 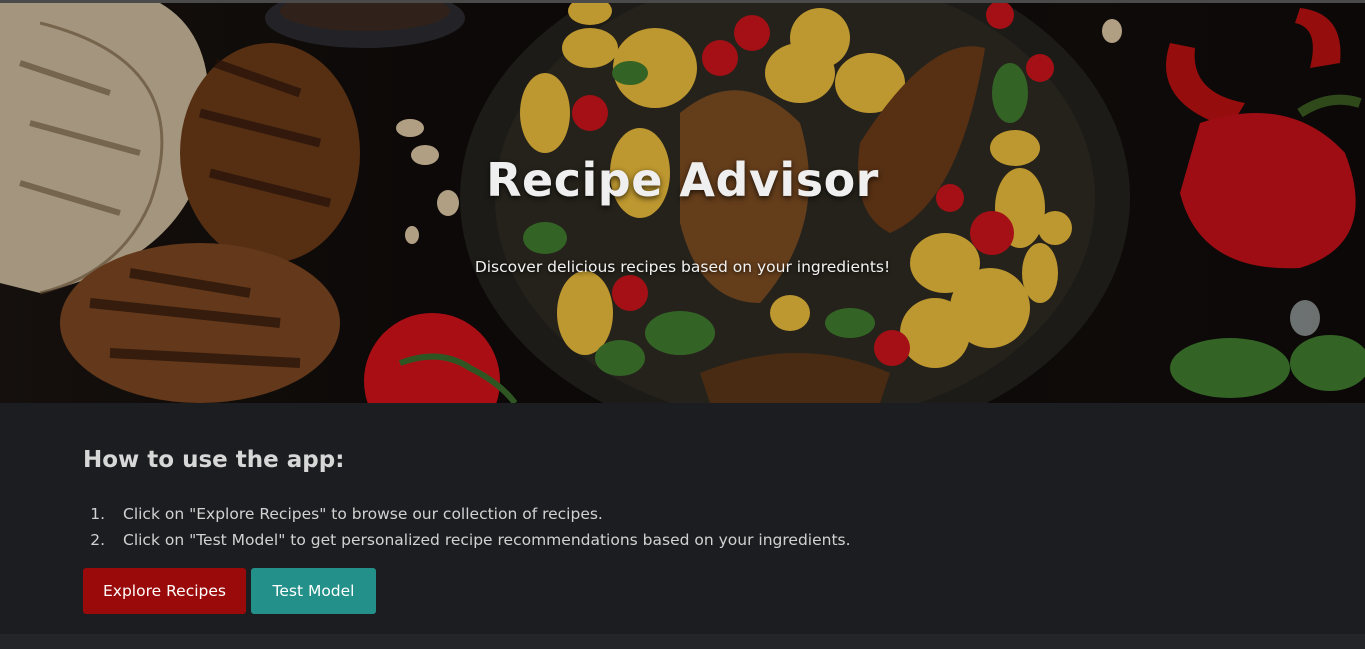 I want to click on step-number: 1., so click(x=97, y=514).